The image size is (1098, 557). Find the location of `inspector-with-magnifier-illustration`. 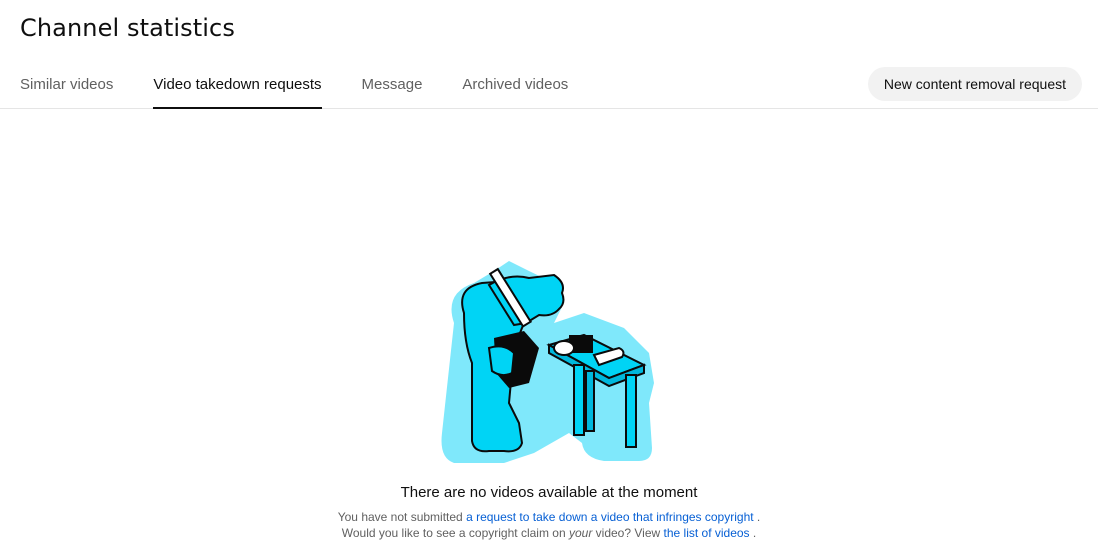

inspector-with-magnifier-illustration is located at coordinates (547, 362).